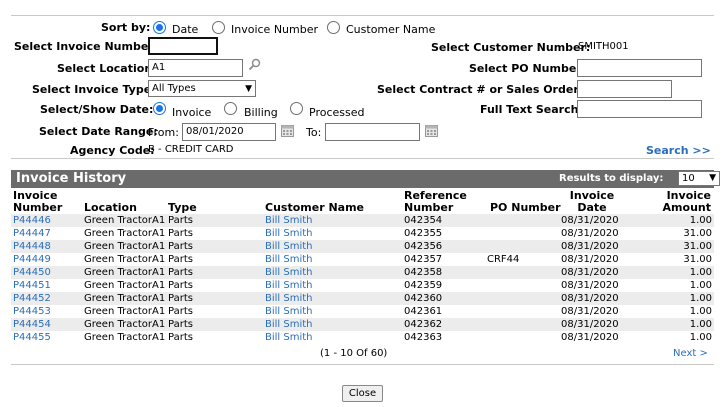  What do you see at coordinates (423, 220) in the screenshot?
I see `cell-reference-number: 042354` at bounding box center [423, 220].